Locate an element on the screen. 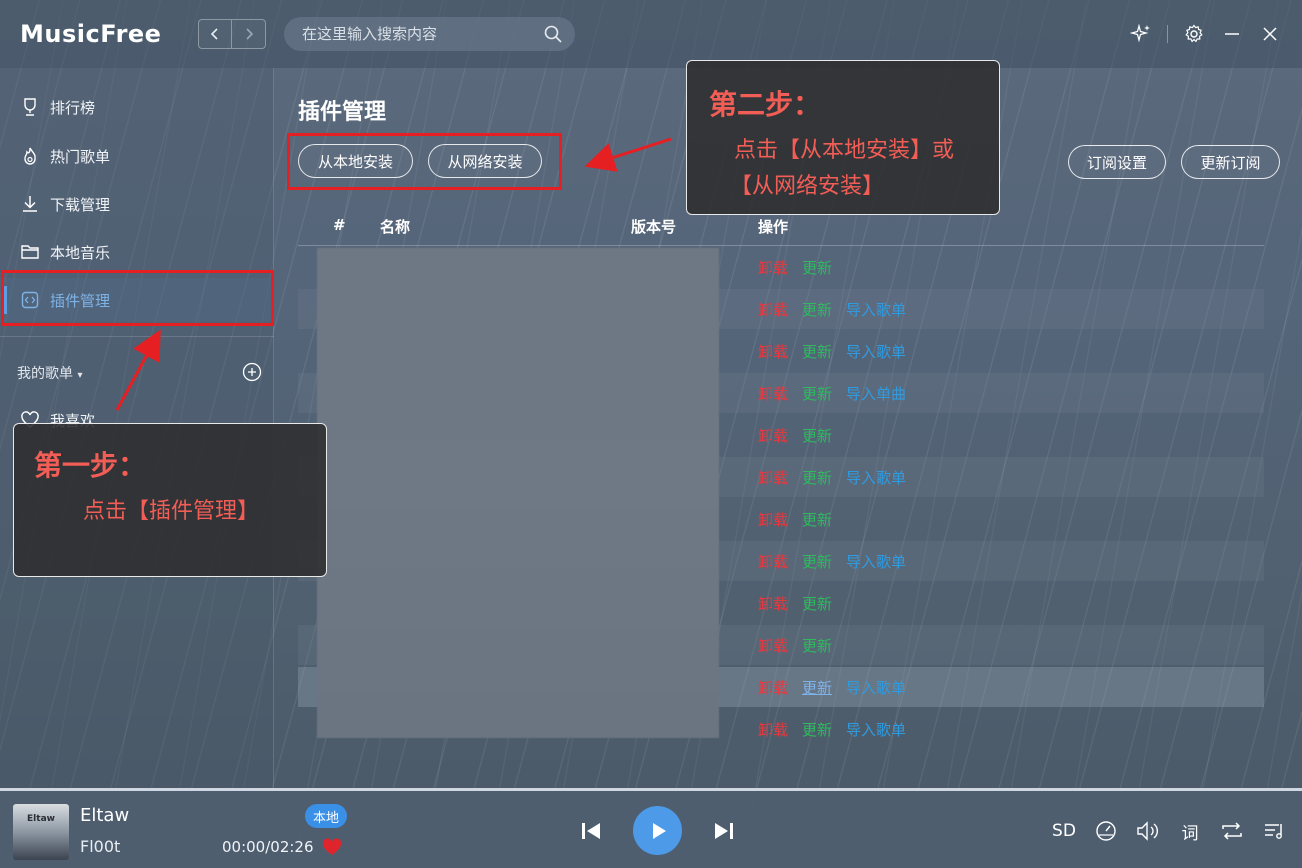  close-icon is located at coordinates (1270, 34).